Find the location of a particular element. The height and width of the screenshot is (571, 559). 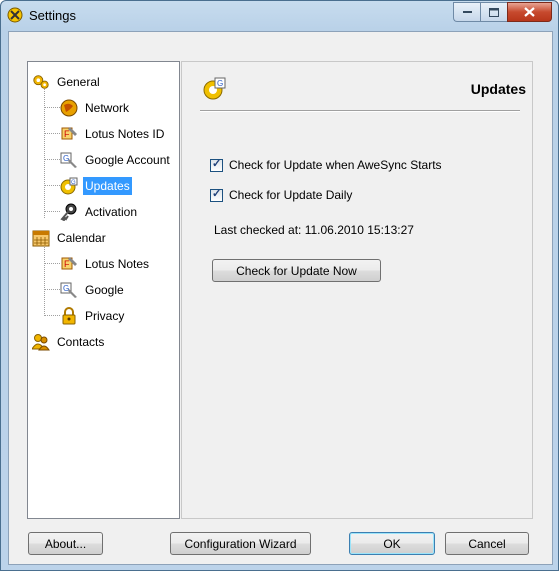

lock-icon is located at coordinates (69, 316).